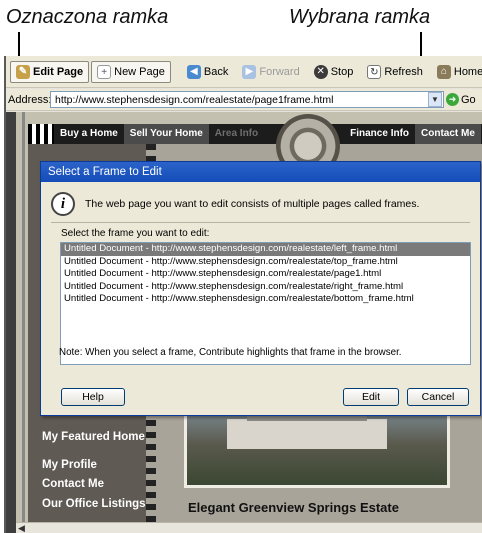 The height and width of the screenshot is (533, 482). I want to click on refresh-button: ↻ Refresh, so click(395, 72).